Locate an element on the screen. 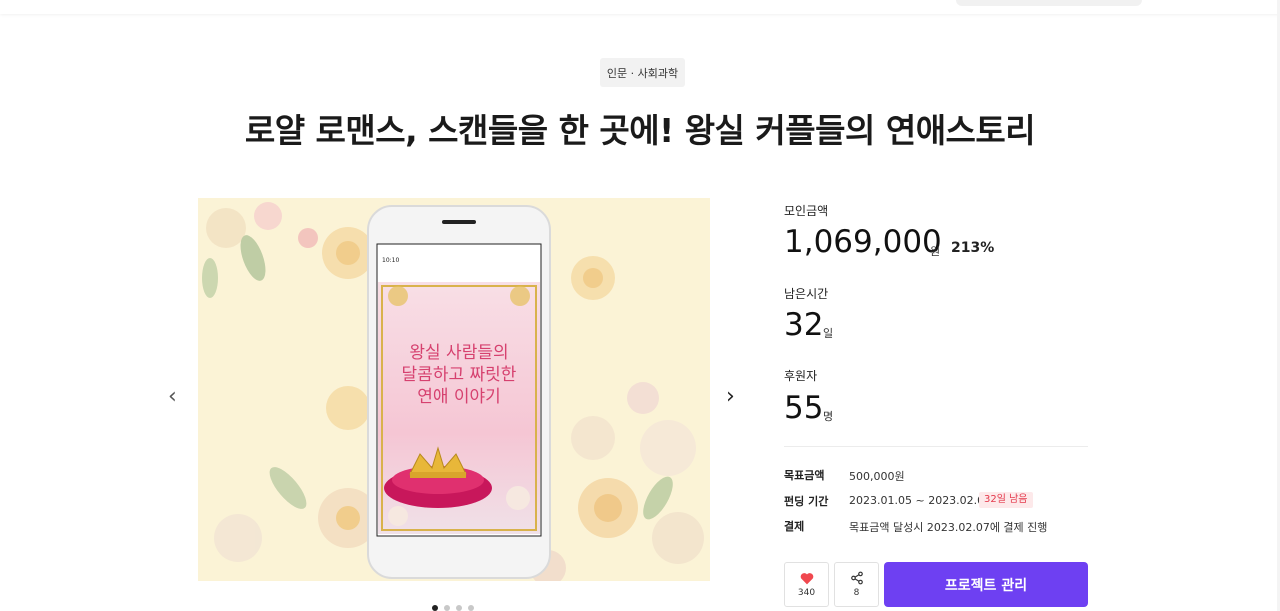 This screenshot has height=611, width=1280. time-unit: 일 is located at coordinates (828, 333).